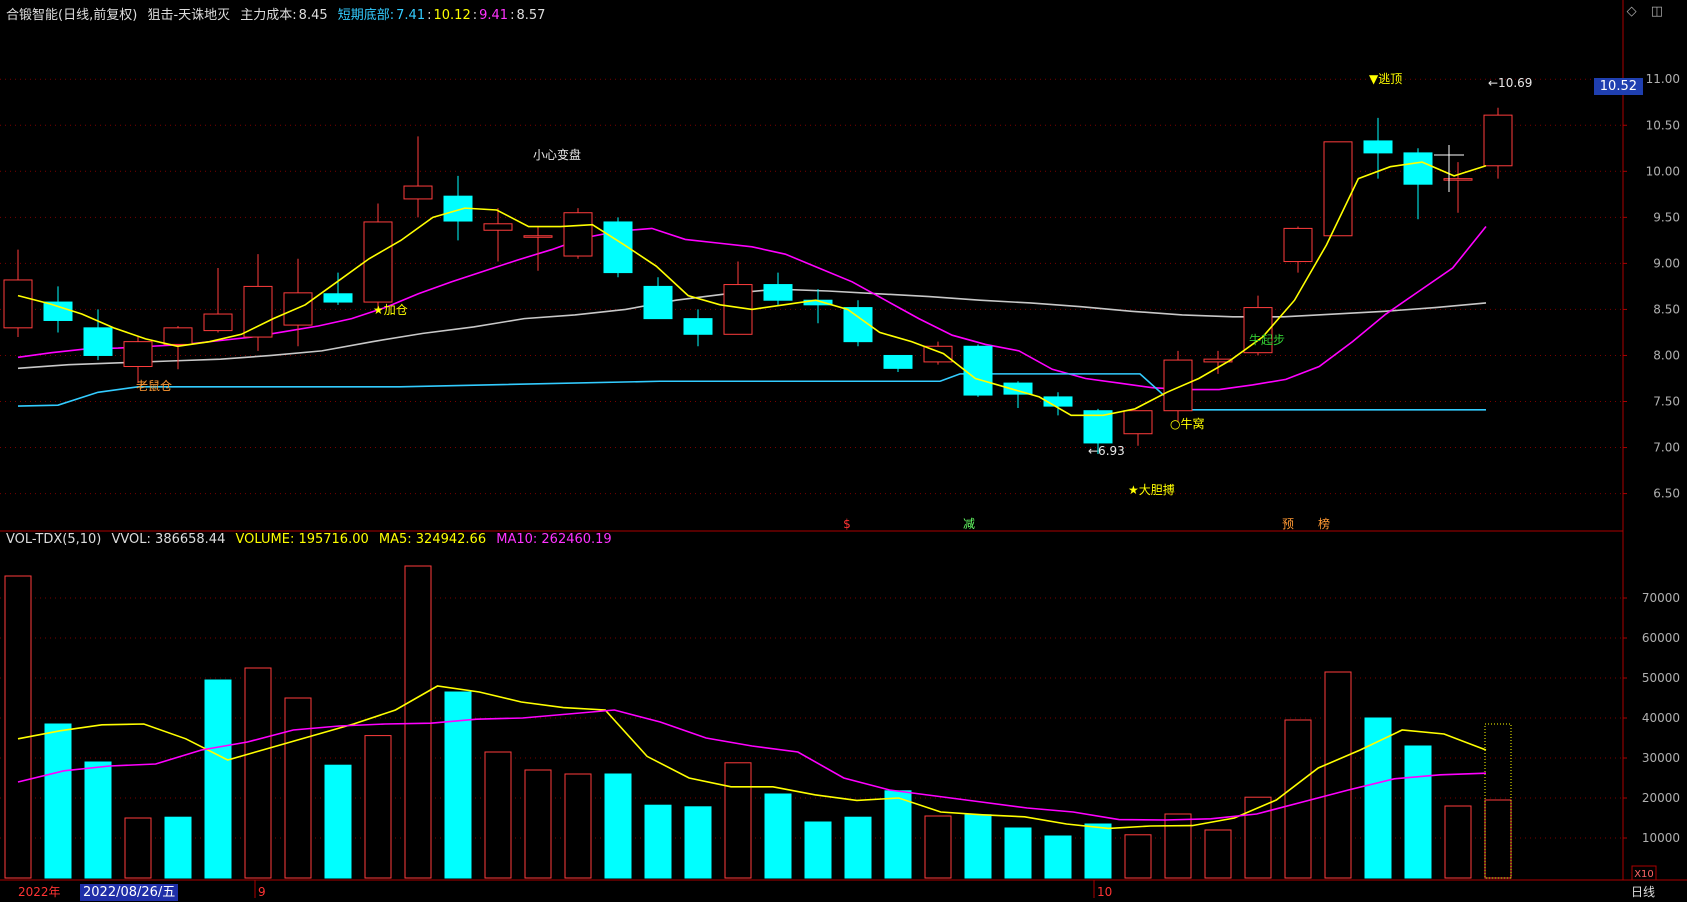 This screenshot has width=1687, height=902. Describe the element at coordinates (1187, 423) in the screenshot. I see `price-annotation: ○牛窝` at that location.